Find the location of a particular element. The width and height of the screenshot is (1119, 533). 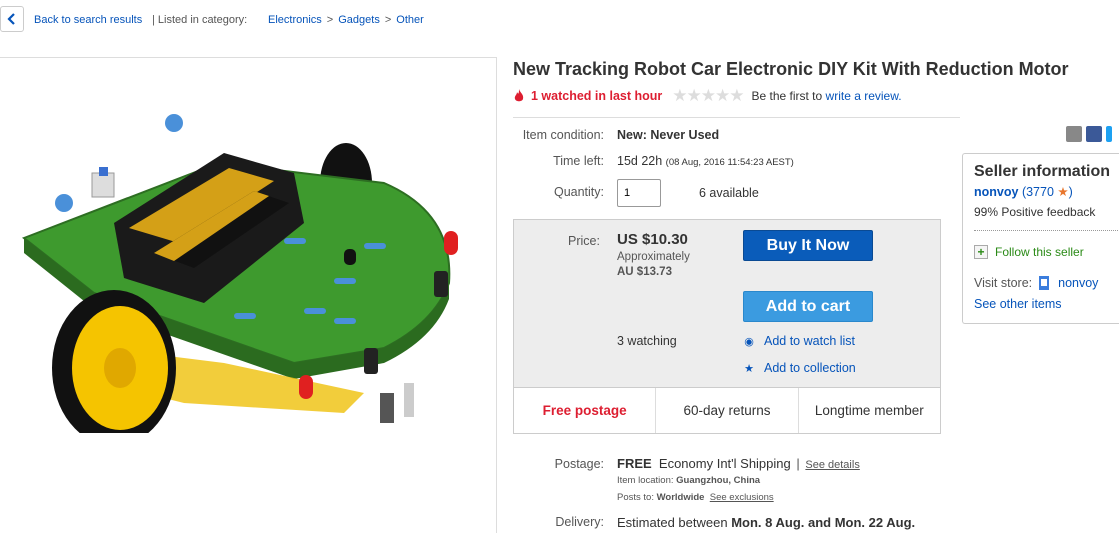

back-button is located at coordinates (12, 19).